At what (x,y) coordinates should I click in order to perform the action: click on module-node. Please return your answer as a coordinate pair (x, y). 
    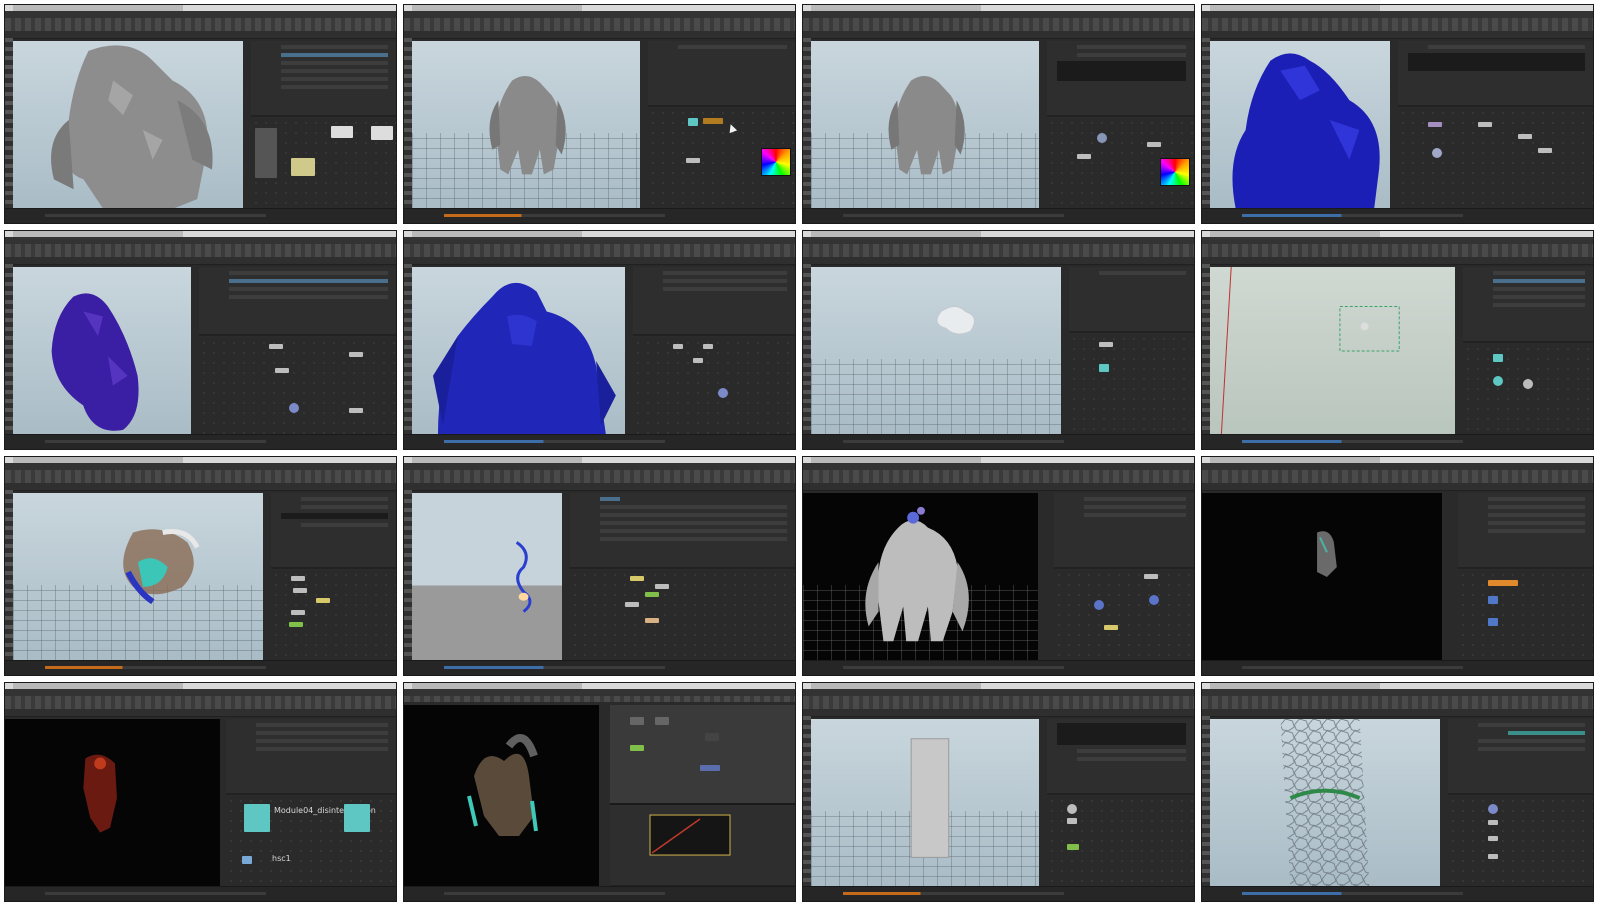
    Looking at the image, I should click on (257, 818).